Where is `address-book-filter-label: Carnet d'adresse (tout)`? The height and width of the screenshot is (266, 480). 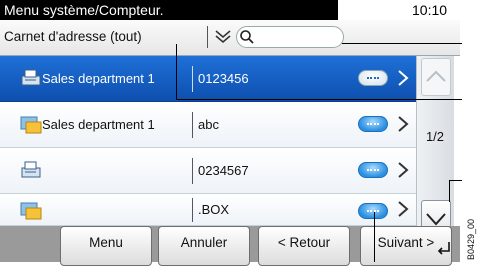
address-book-filter-label: Carnet d'adresse (tout) is located at coordinates (104, 37).